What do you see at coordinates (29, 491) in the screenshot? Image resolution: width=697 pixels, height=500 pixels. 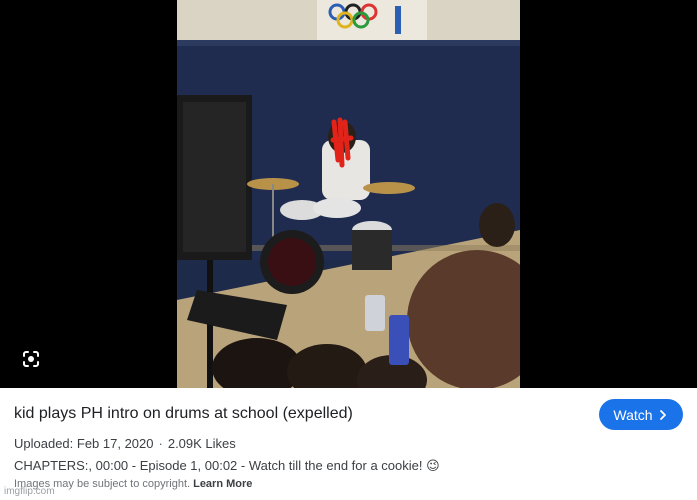 I see `imgflip-watermark: imgflip.com` at bounding box center [29, 491].